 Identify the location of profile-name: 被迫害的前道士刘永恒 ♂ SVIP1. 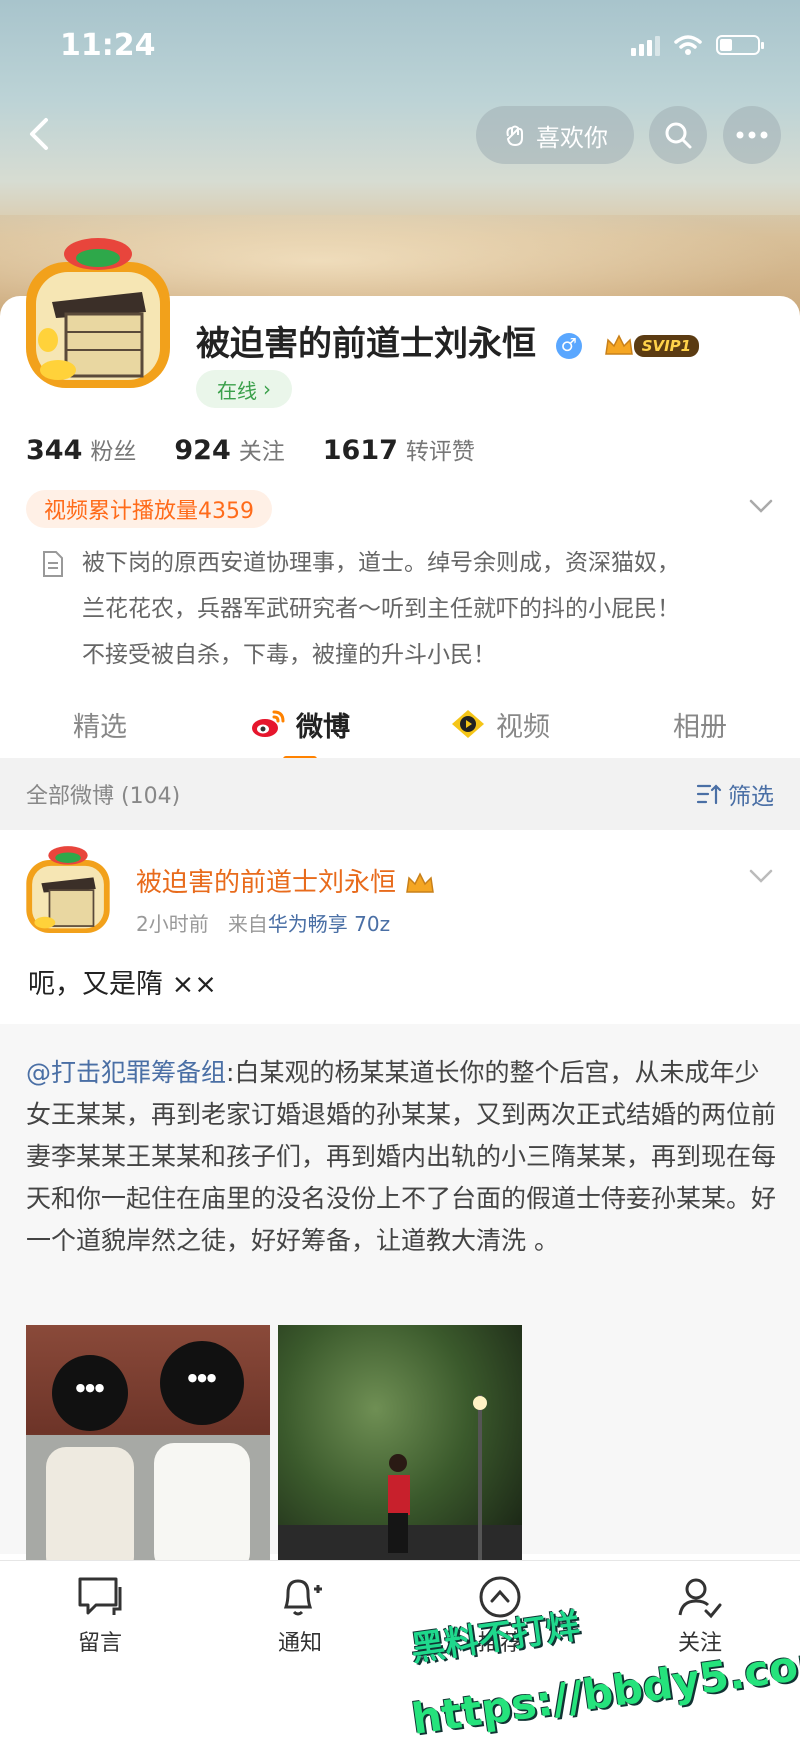
(448, 340).